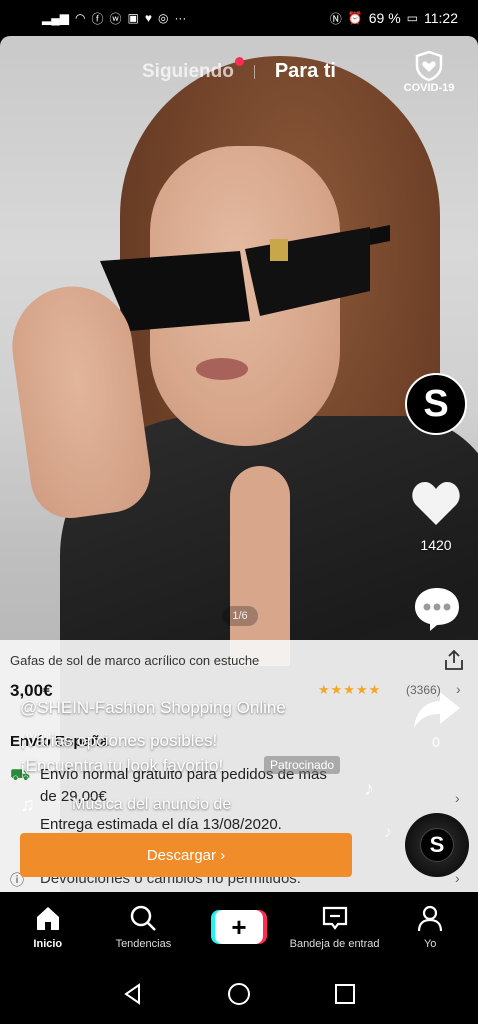 This screenshot has width=478, height=1024. What do you see at coordinates (153, 708) in the screenshot?
I see `author-username: @SHEIN-Fashion Shopping Online` at bounding box center [153, 708].